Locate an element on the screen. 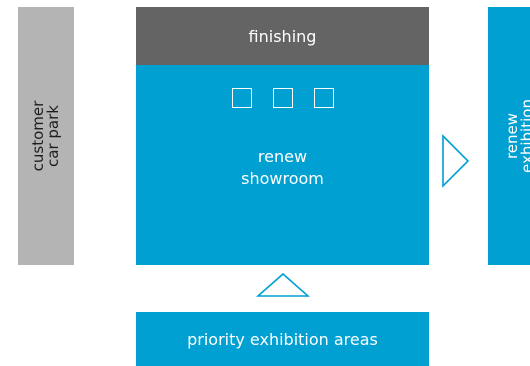  arrow-right-icon is located at coordinates (456, 161).